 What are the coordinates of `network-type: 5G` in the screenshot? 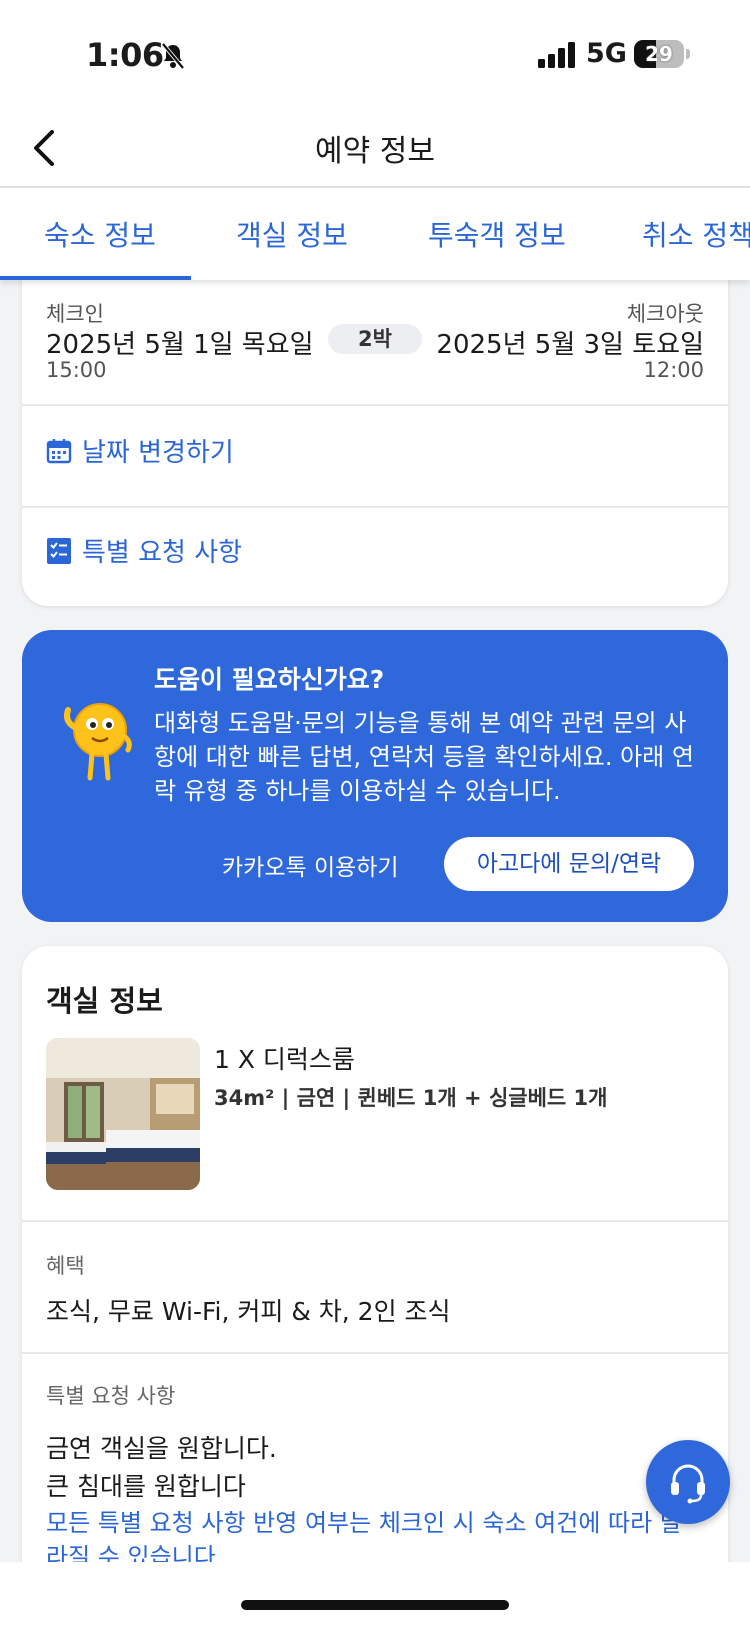 It's located at (606, 53).